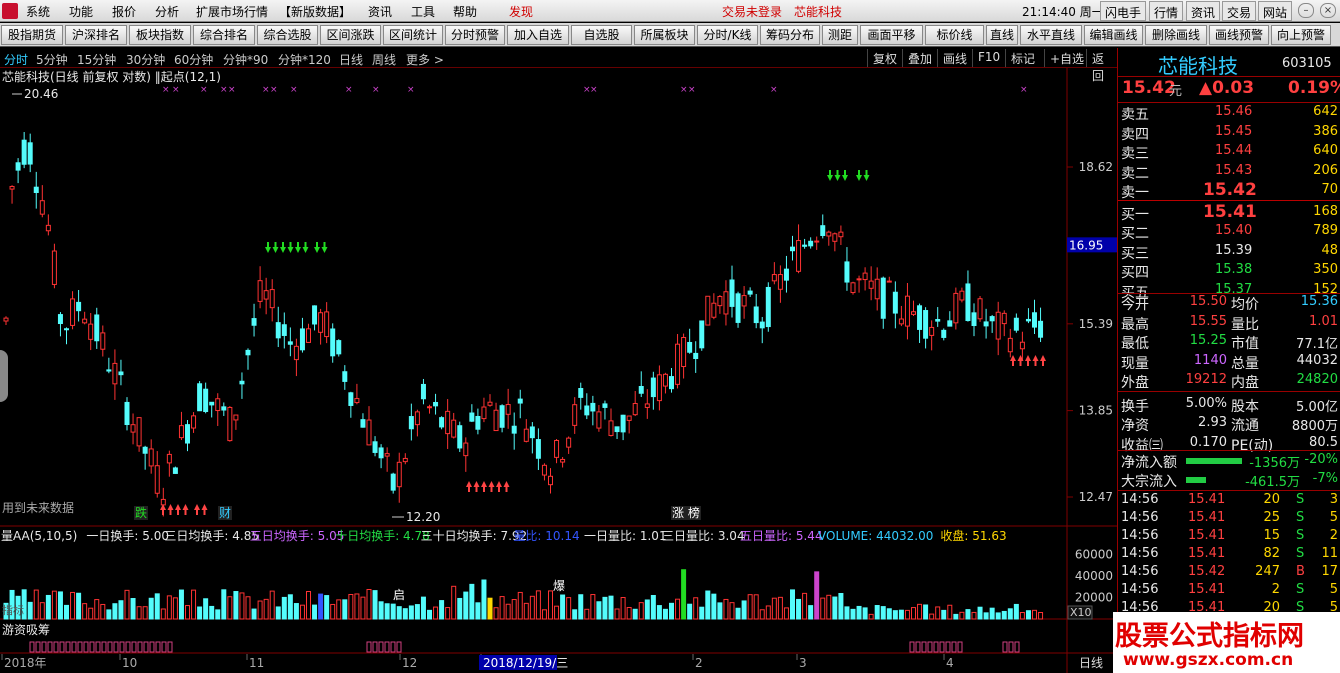 The width and height of the screenshot is (1340, 673). What do you see at coordinates (1022, 58) in the screenshot?
I see `chart-tool-button: 标记` at bounding box center [1022, 58].